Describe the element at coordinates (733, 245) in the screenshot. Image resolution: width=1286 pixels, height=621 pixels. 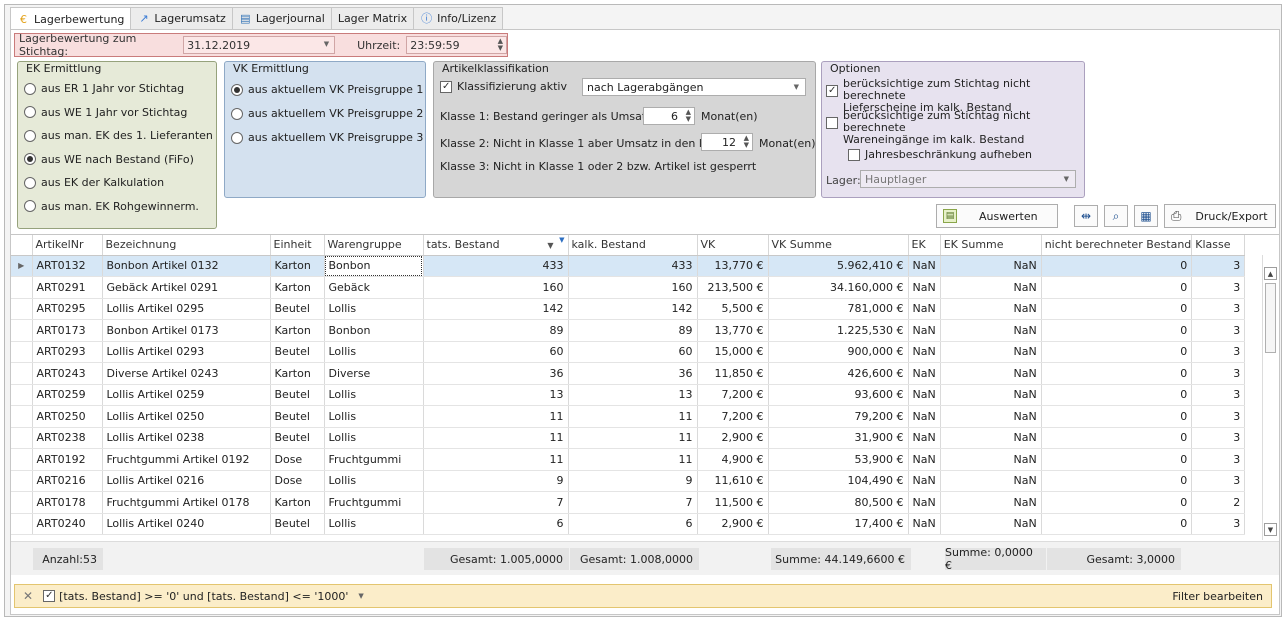
I see `column-header: VK` at that location.